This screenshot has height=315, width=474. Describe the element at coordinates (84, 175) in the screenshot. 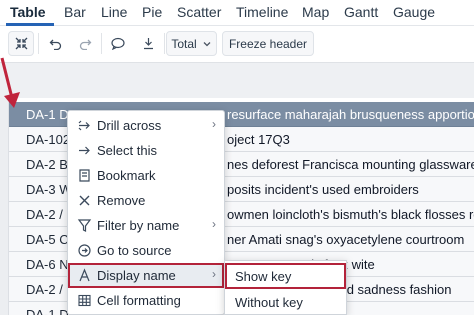

I see `bookmark-icon` at that location.